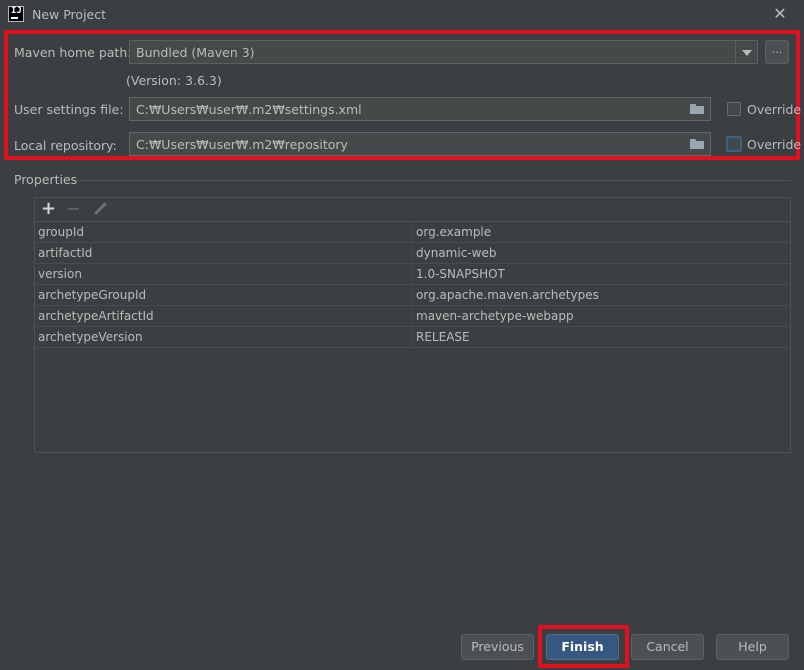 The image size is (804, 670). What do you see at coordinates (746, 52) in the screenshot?
I see `dropdown-arrow-icon` at bounding box center [746, 52].